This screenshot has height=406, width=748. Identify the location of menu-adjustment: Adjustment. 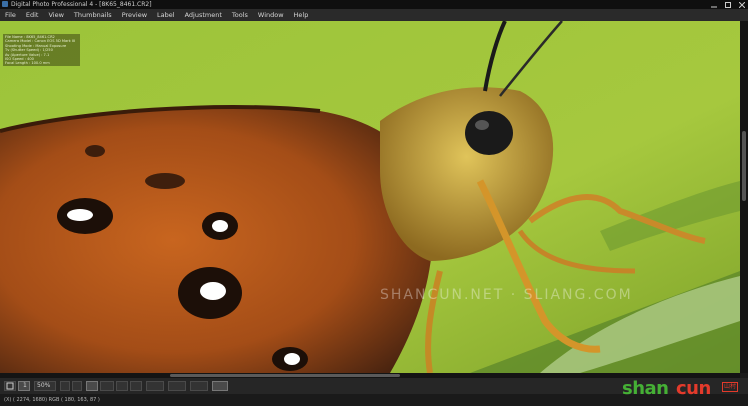
(203, 15).